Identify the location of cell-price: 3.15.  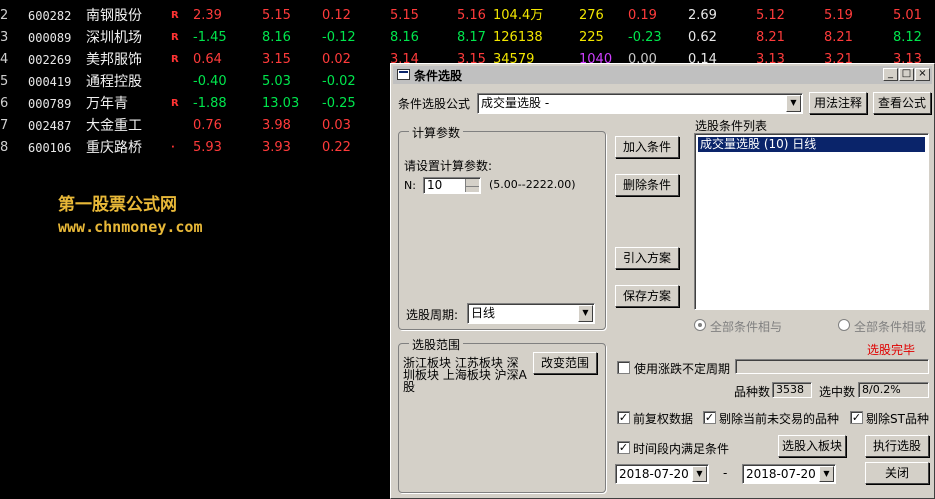
(276, 59).